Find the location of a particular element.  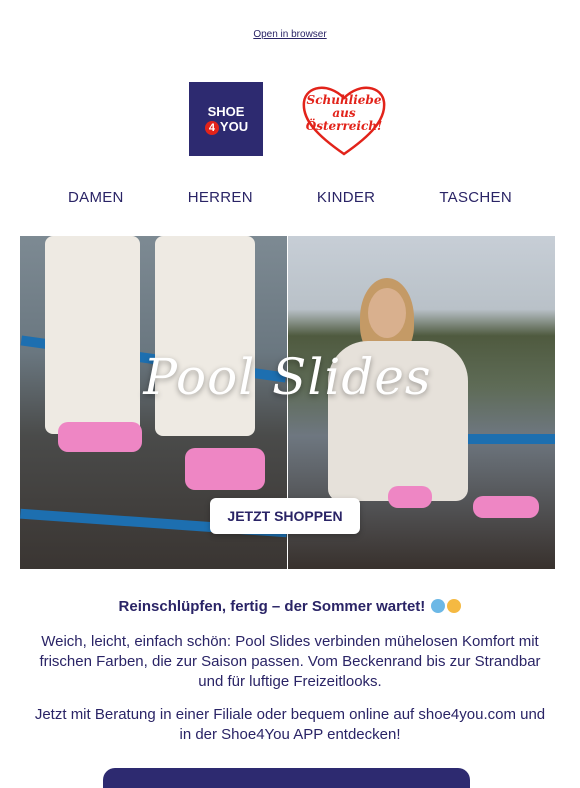

logo-line2: 4 YOU is located at coordinates (226, 127).